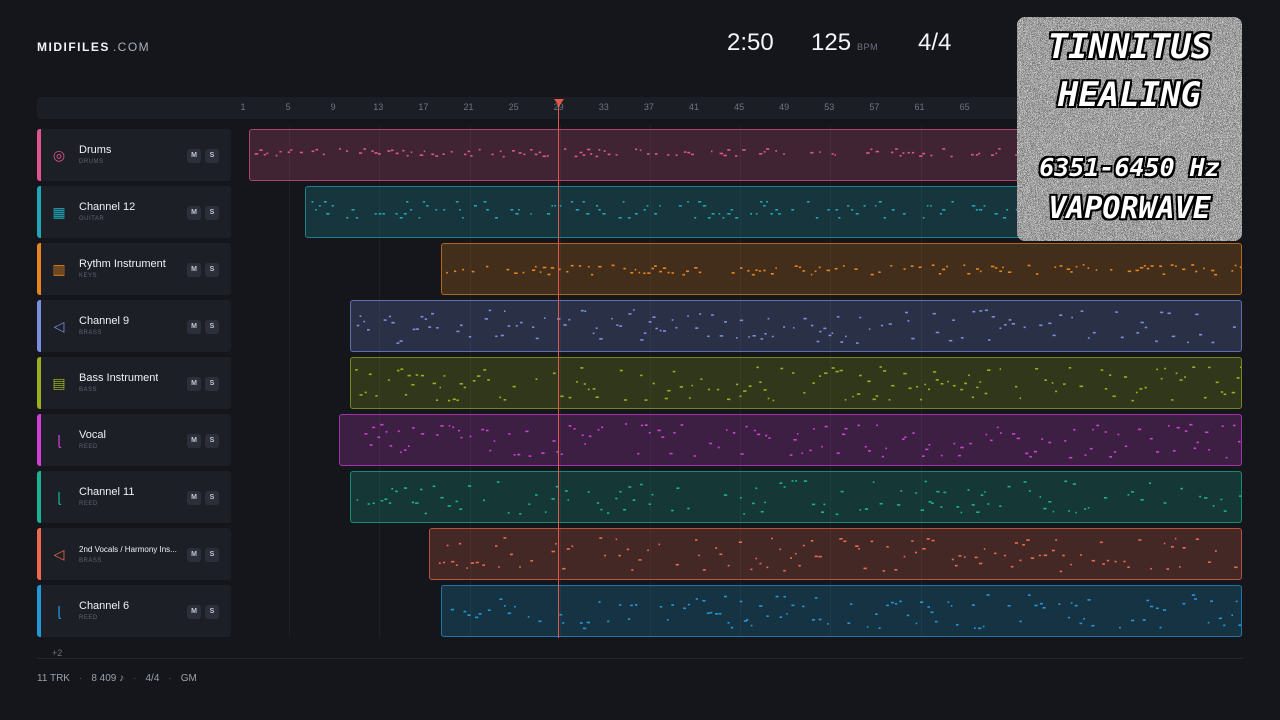 The height and width of the screenshot is (720, 1280). I want to click on track-name: Channel 12, so click(107, 207).